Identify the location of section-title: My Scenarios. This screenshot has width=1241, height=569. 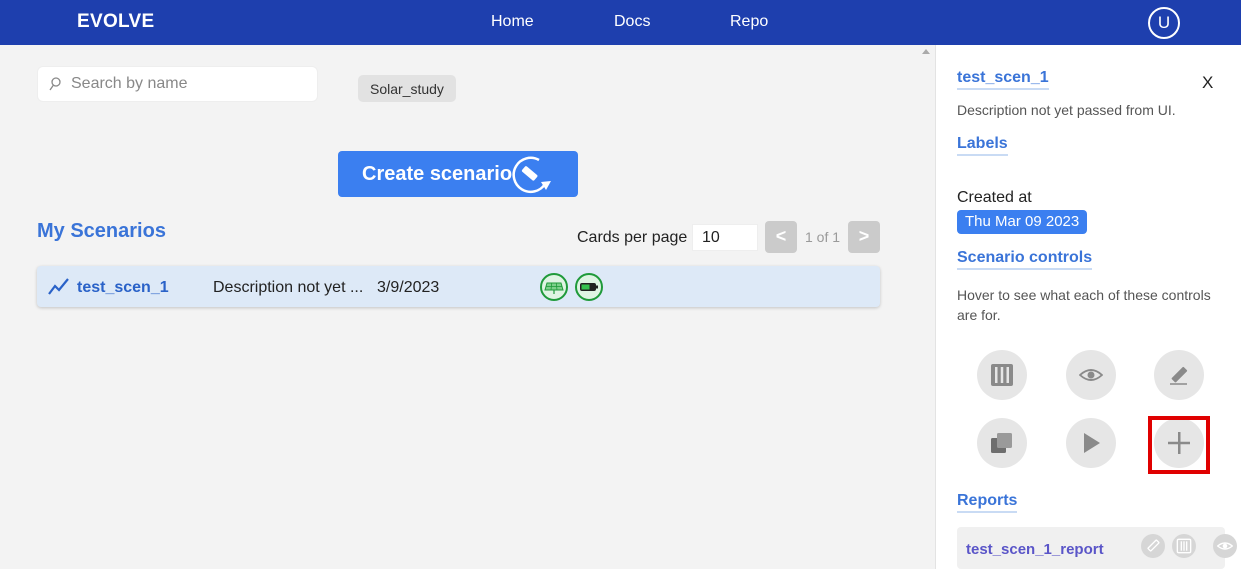
(101, 231).